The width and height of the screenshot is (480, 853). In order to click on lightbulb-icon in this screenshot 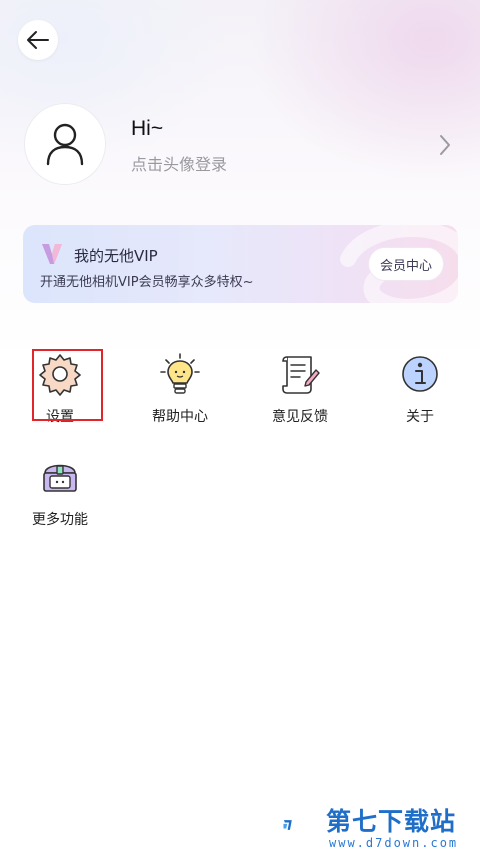, I will do `click(180, 373)`.